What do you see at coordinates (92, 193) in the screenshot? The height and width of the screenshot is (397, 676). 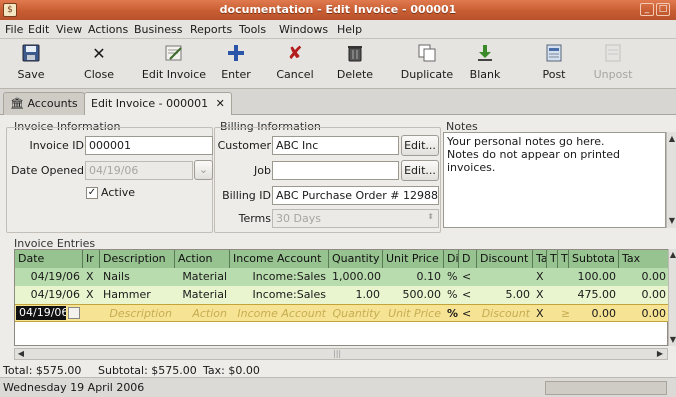 I see `active-checkbox: ✓` at bounding box center [92, 193].